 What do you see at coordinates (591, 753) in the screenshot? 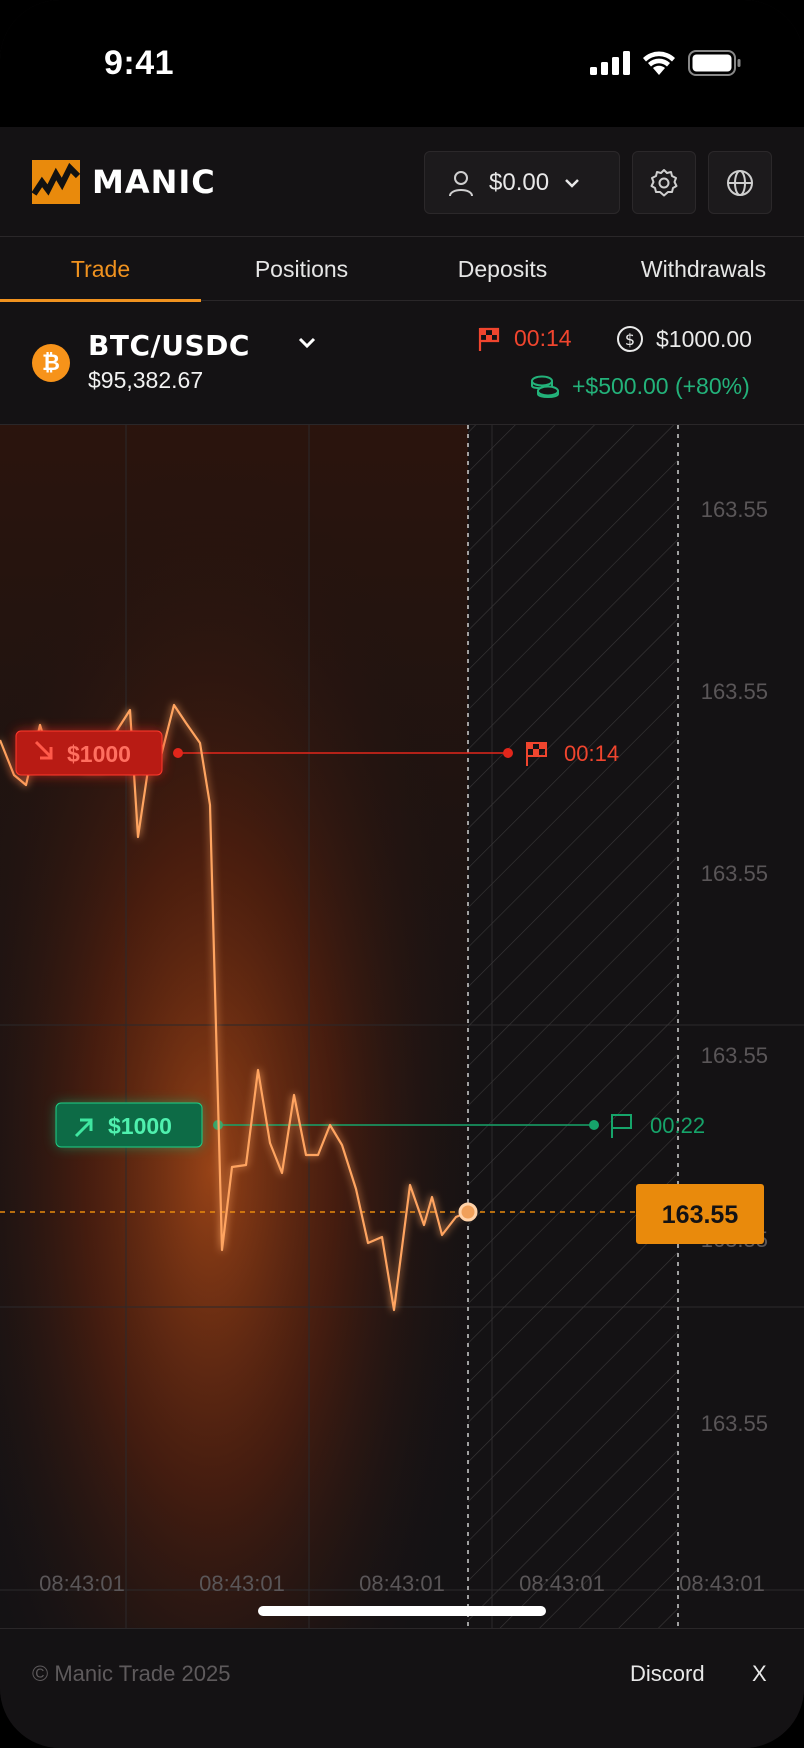
I see `svg-text: 00:14` at bounding box center [591, 753].